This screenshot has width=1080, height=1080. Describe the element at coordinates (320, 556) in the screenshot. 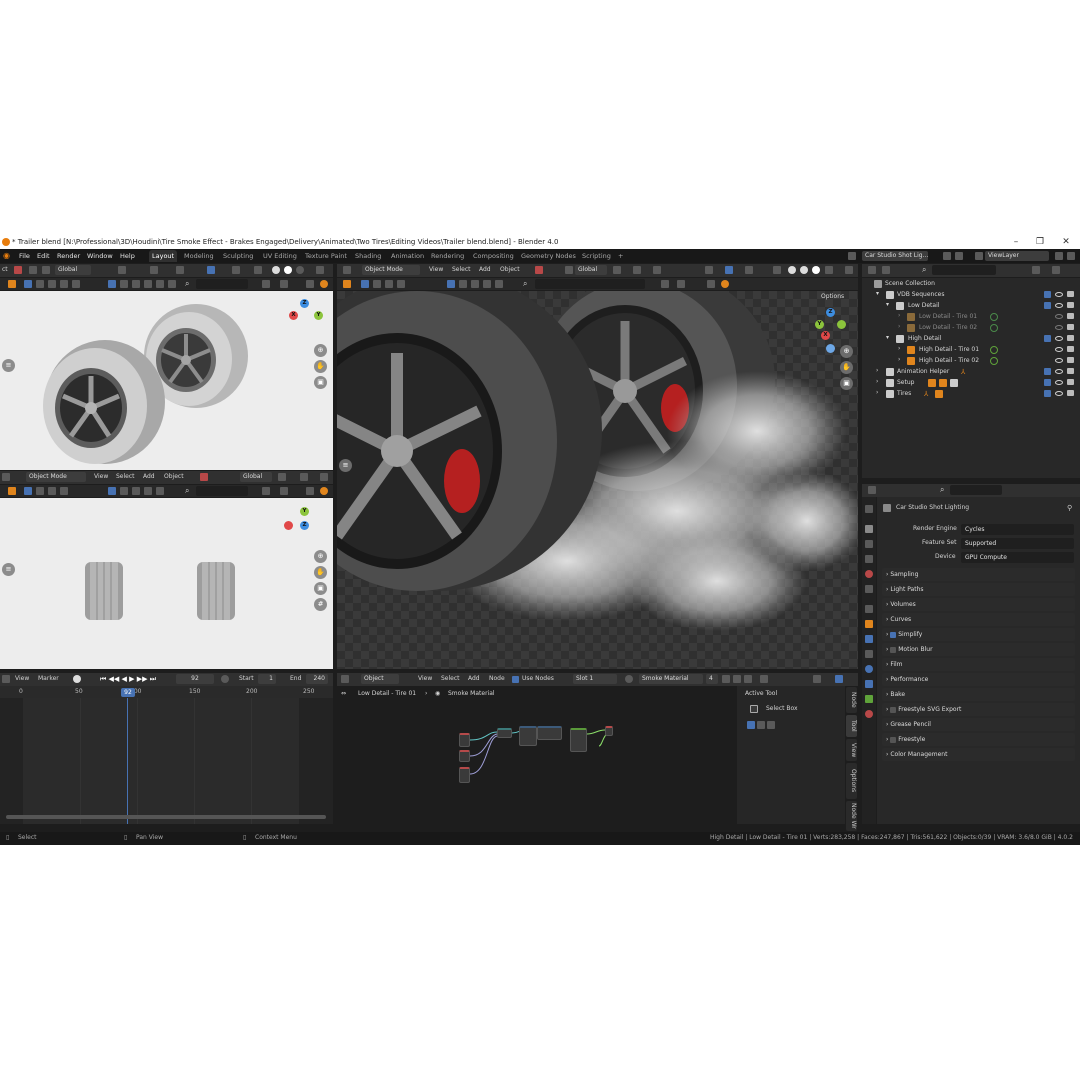

I see `zoom-icon: ⊕` at that location.